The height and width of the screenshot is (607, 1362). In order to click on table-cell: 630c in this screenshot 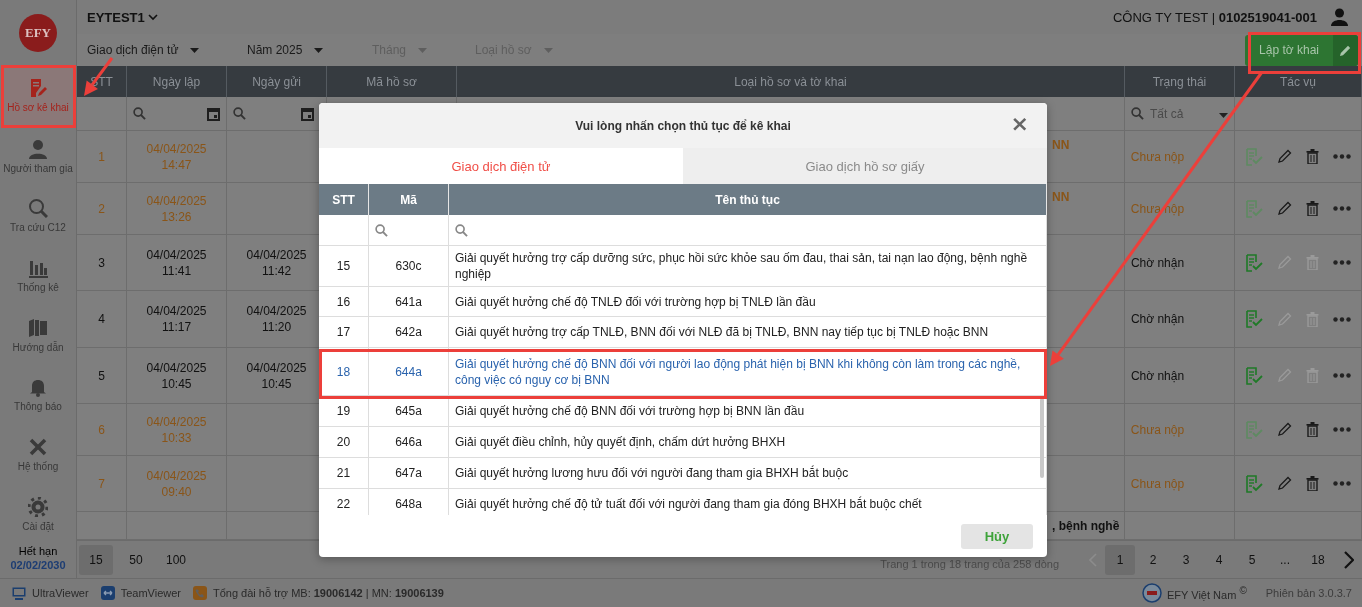, I will do `click(408, 266)`.